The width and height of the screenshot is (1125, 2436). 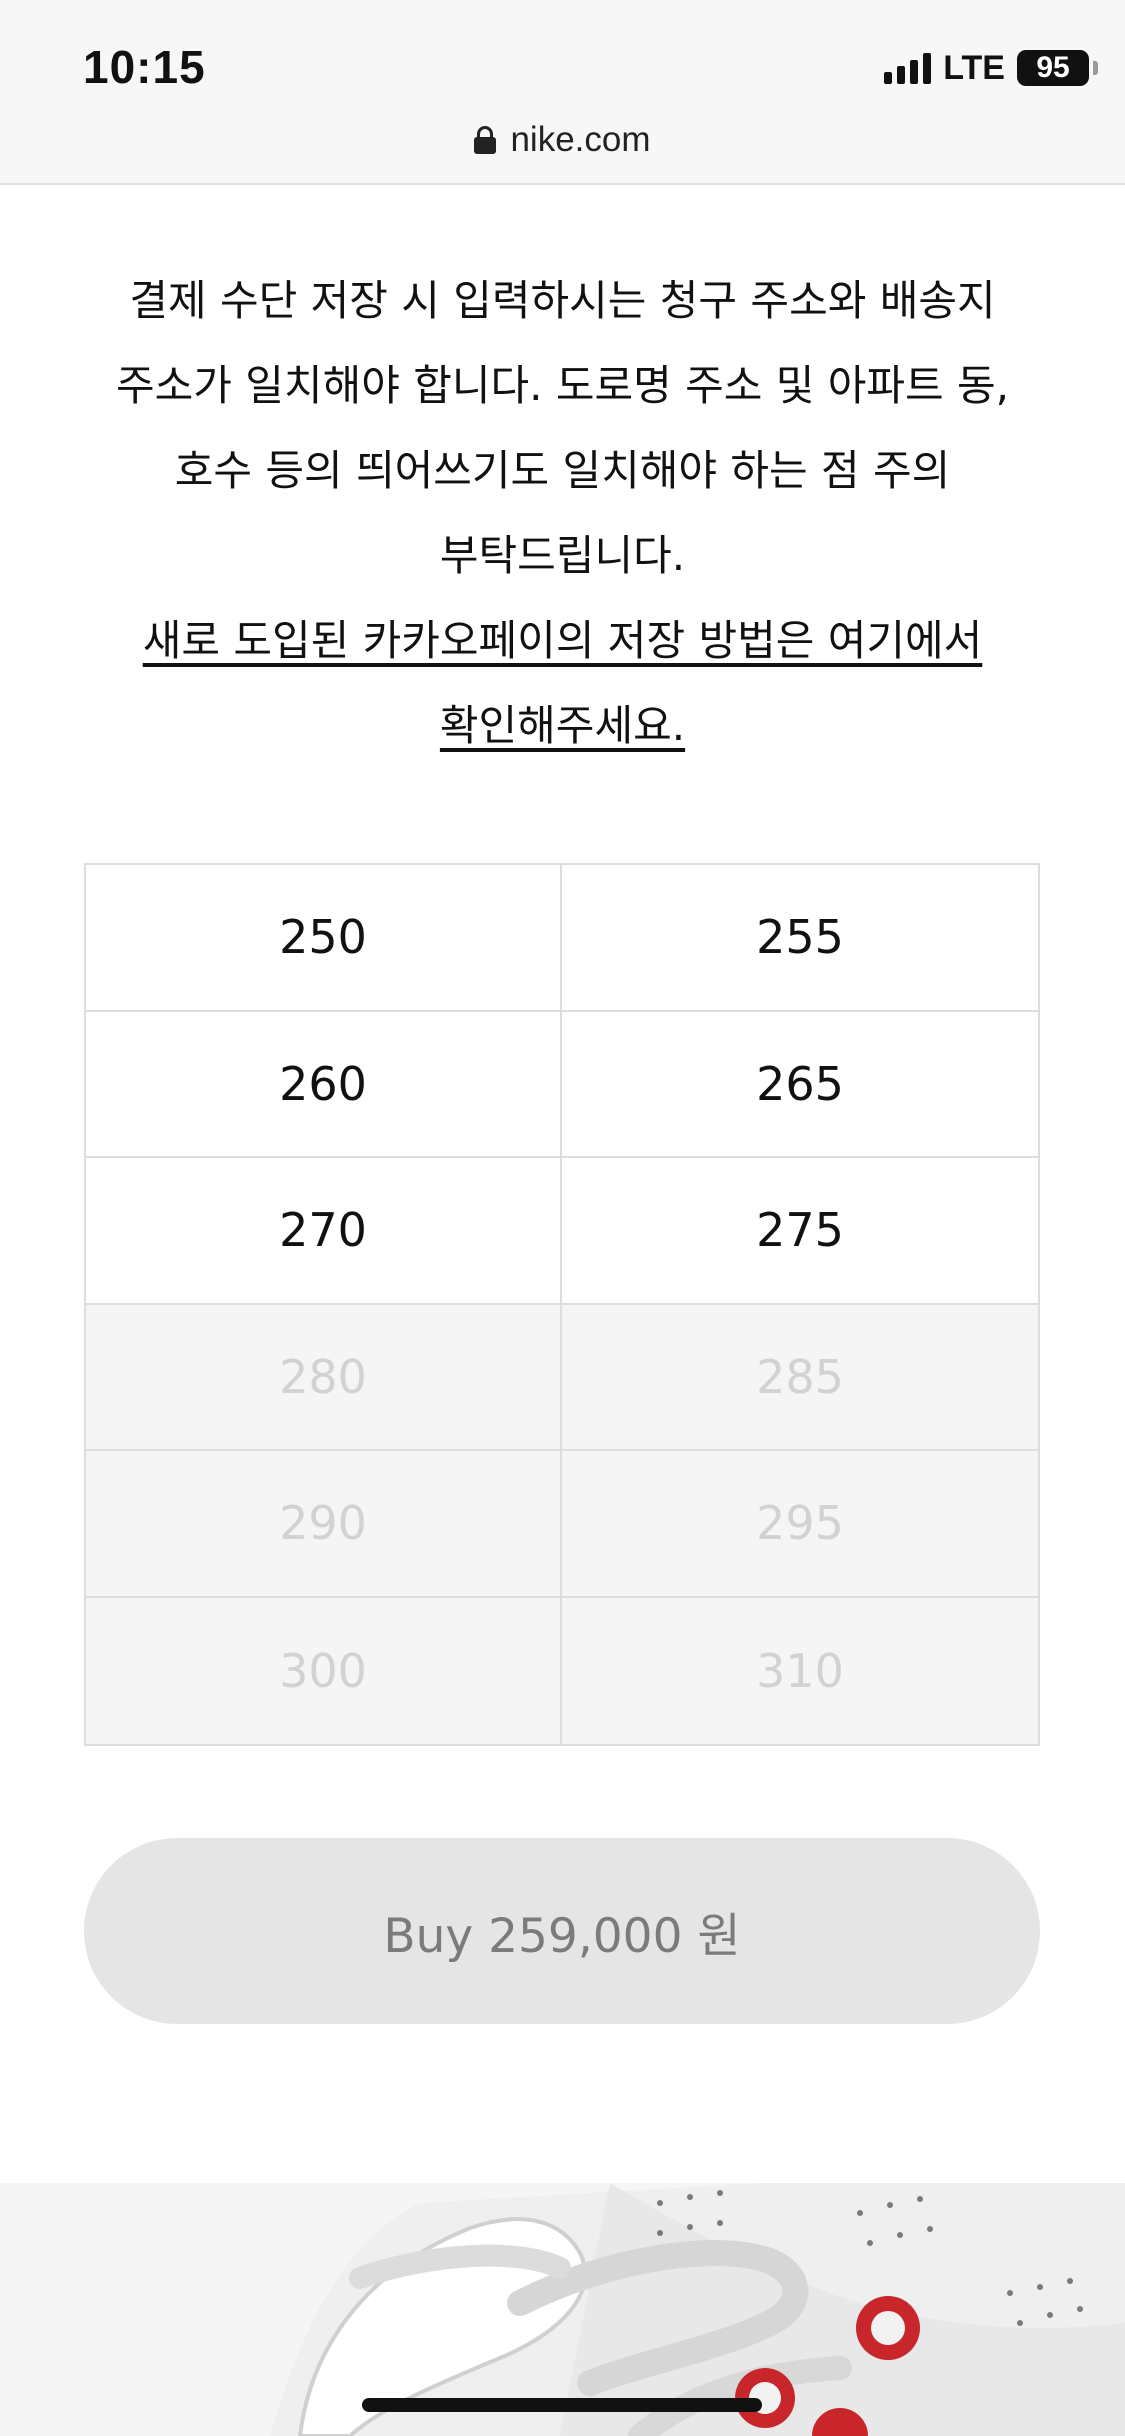 I want to click on home-indicator, so click(x=562, y=2405).